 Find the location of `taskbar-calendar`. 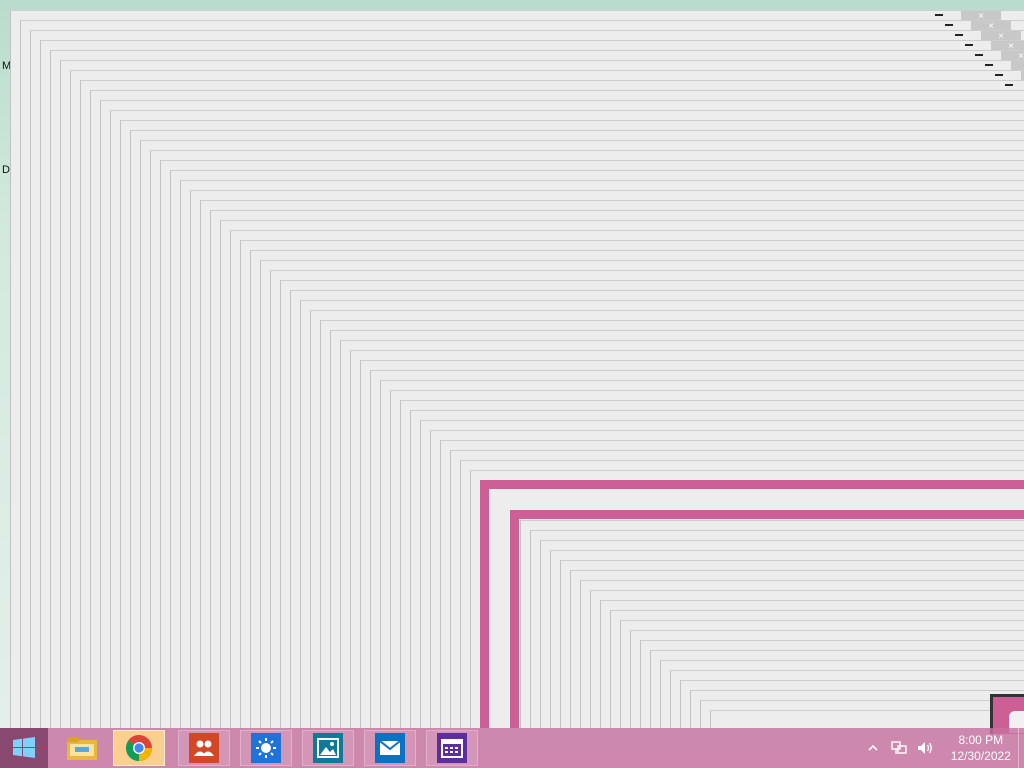

taskbar-calendar is located at coordinates (452, 748).